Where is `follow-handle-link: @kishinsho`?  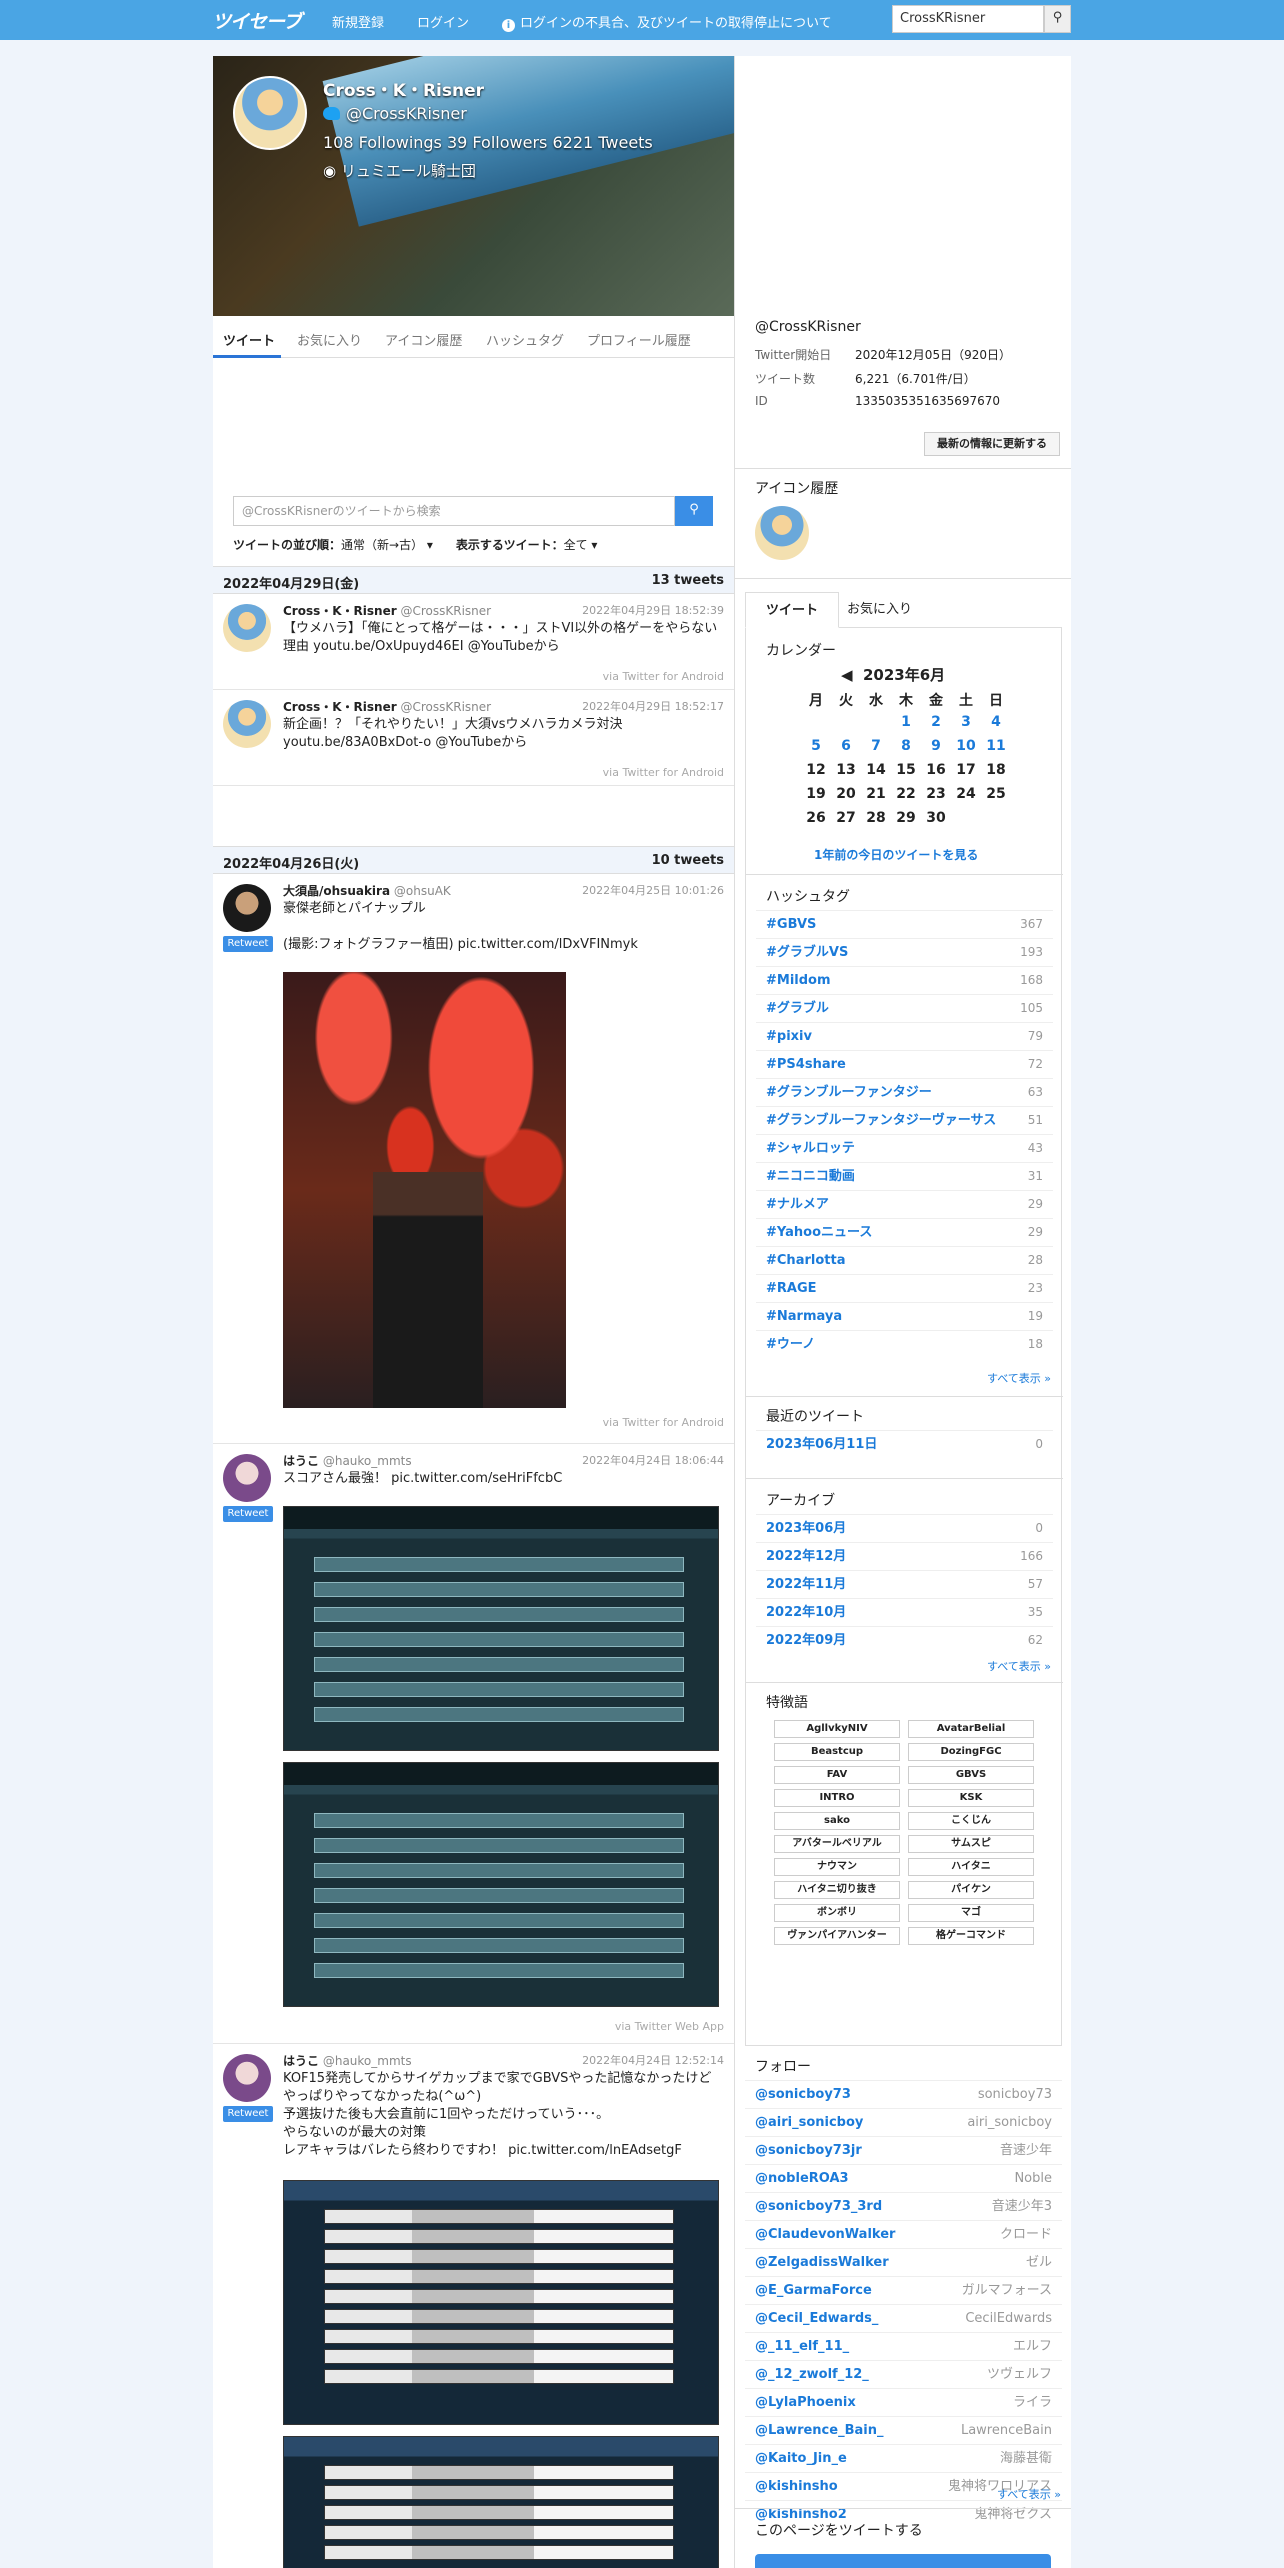 follow-handle-link: @kishinsho is located at coordinates (796, 2486).